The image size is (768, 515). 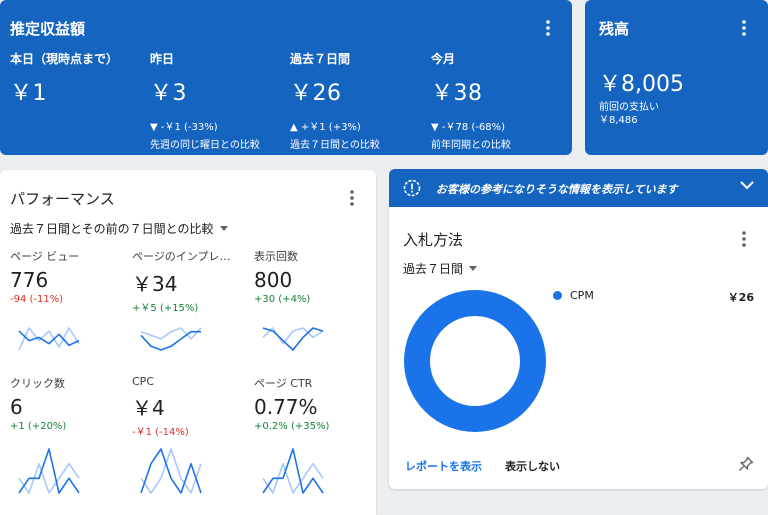 I want to click on balance-value: ￥8,005, so click(x=641, y=84).